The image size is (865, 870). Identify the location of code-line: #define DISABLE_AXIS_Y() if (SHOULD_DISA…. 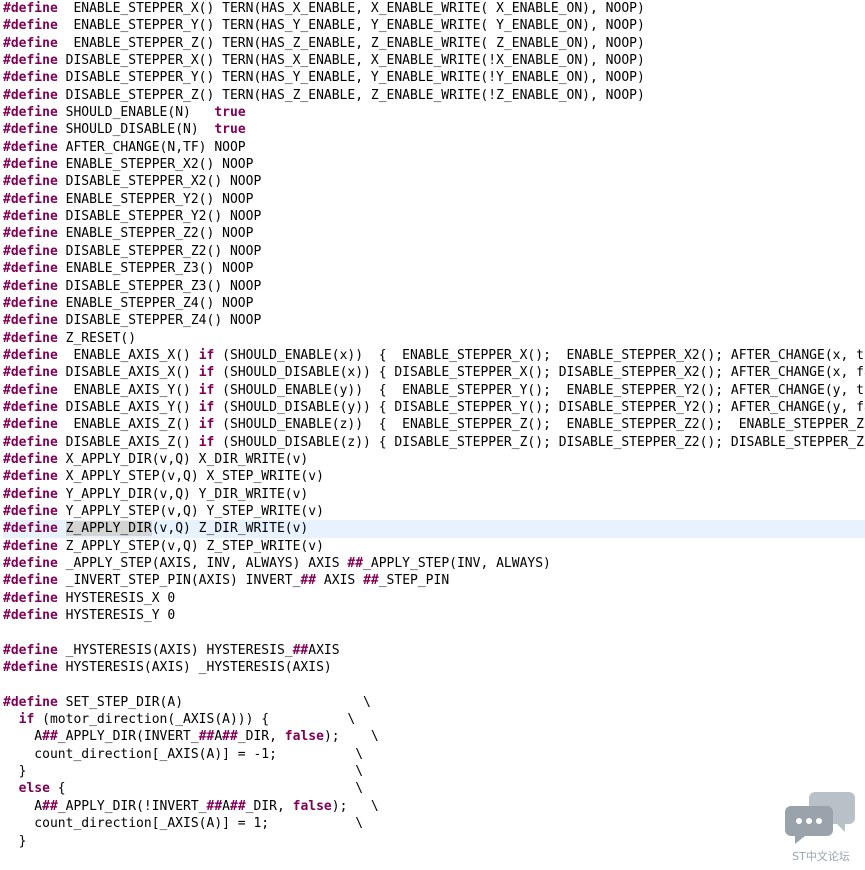
(434, 407).